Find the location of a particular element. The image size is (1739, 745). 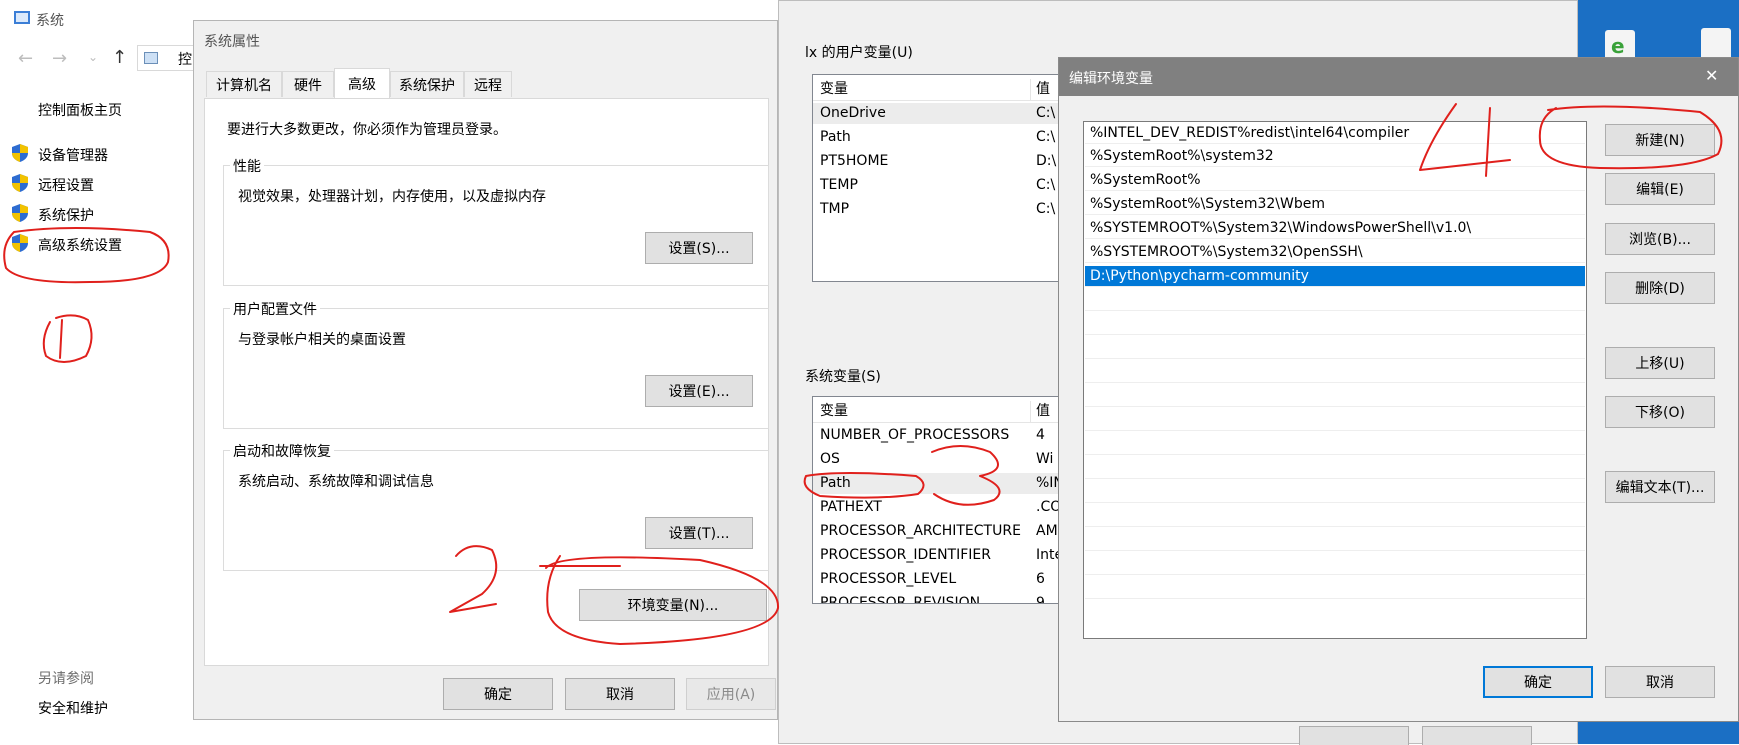

move-up-button: 上移(U) is located at coordinates (1660, 363).